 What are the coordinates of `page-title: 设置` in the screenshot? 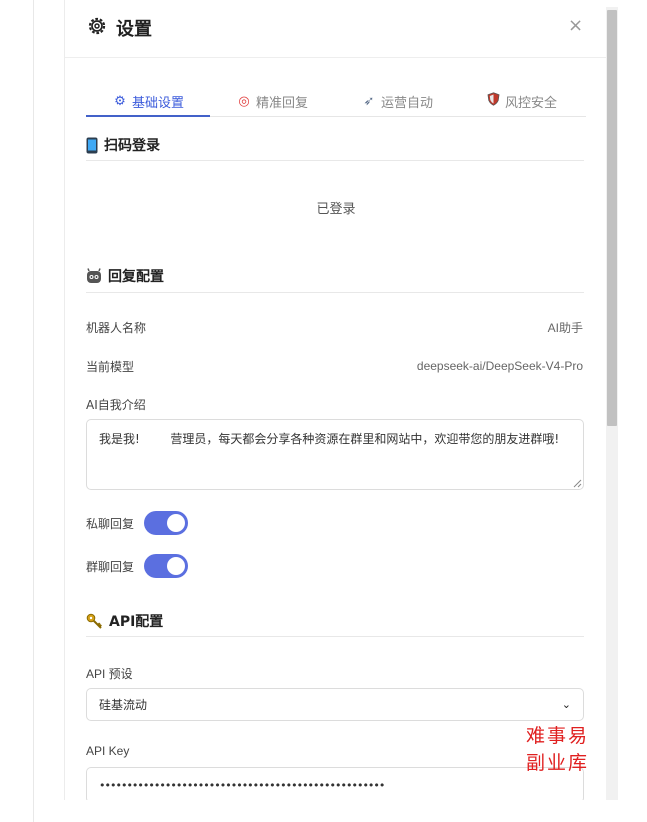 It's located at (134, 29).